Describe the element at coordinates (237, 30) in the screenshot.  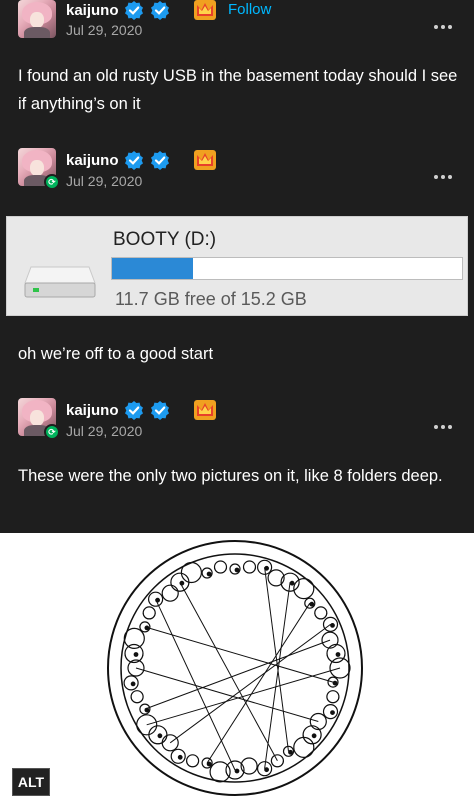
I see `post-header: kaijuno Follow Jul 29, 2020` at that location.